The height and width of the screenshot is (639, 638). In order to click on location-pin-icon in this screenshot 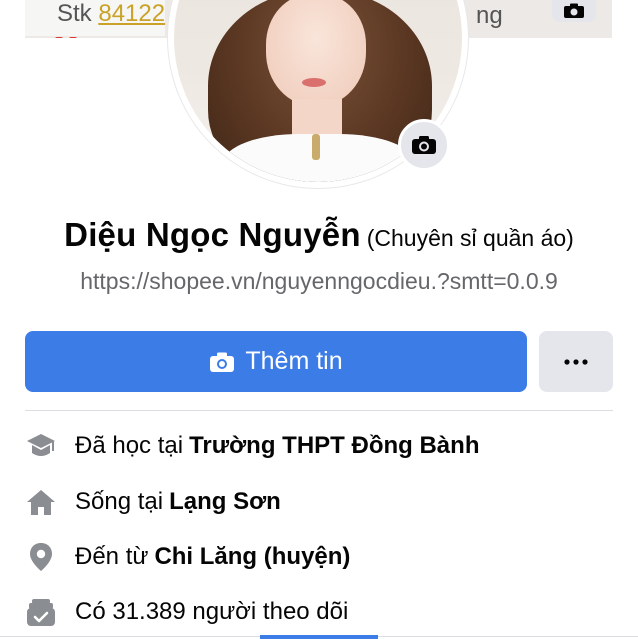, I will do `click(41, 557)`.